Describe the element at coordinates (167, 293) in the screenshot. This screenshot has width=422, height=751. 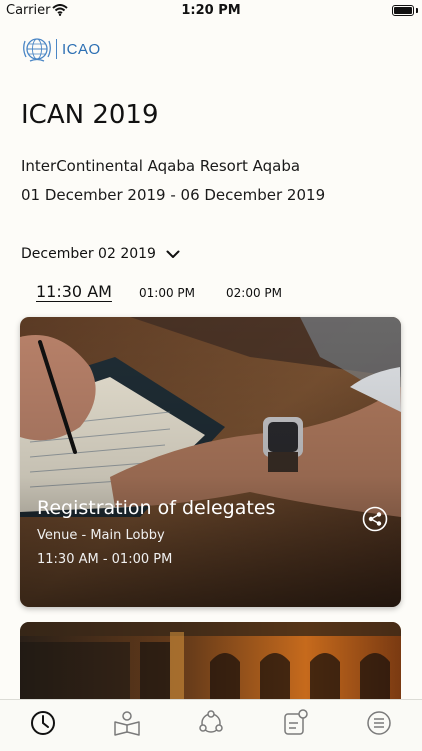
I see `time-tab: 01:00 PM` at that location.